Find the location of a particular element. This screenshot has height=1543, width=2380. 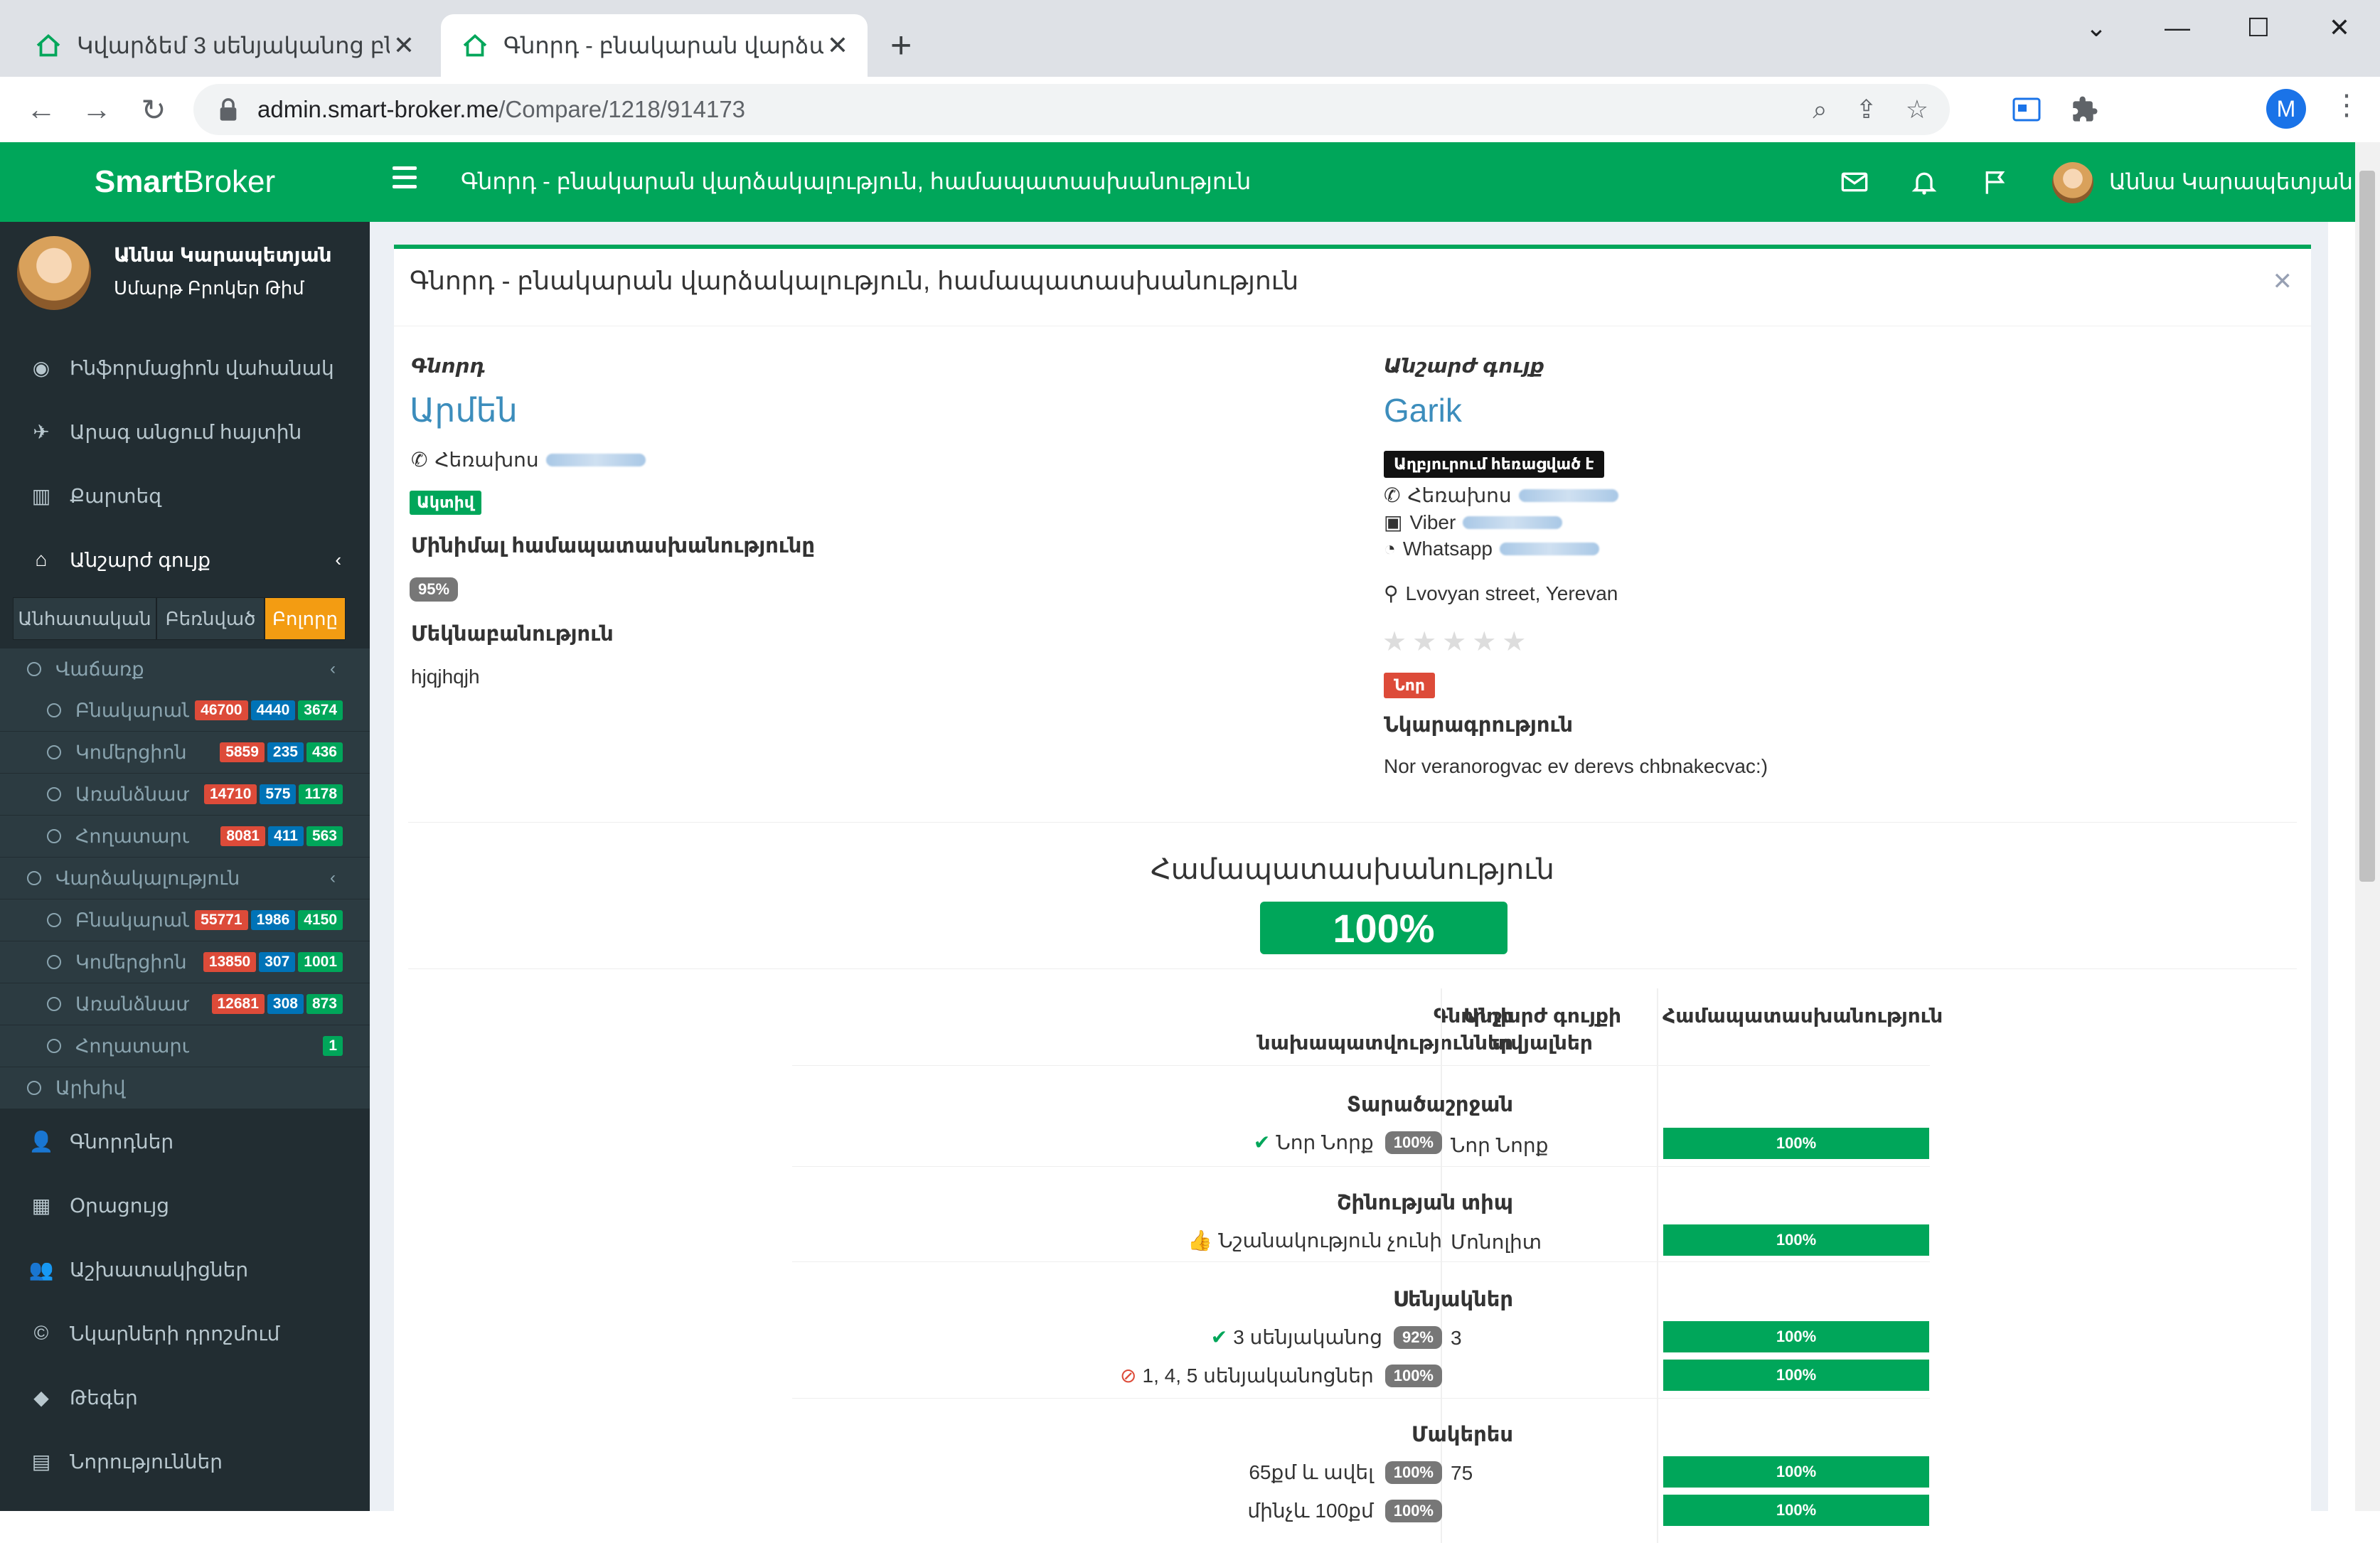

segment-all: Բոլորը is located at coordinates (305, 618).